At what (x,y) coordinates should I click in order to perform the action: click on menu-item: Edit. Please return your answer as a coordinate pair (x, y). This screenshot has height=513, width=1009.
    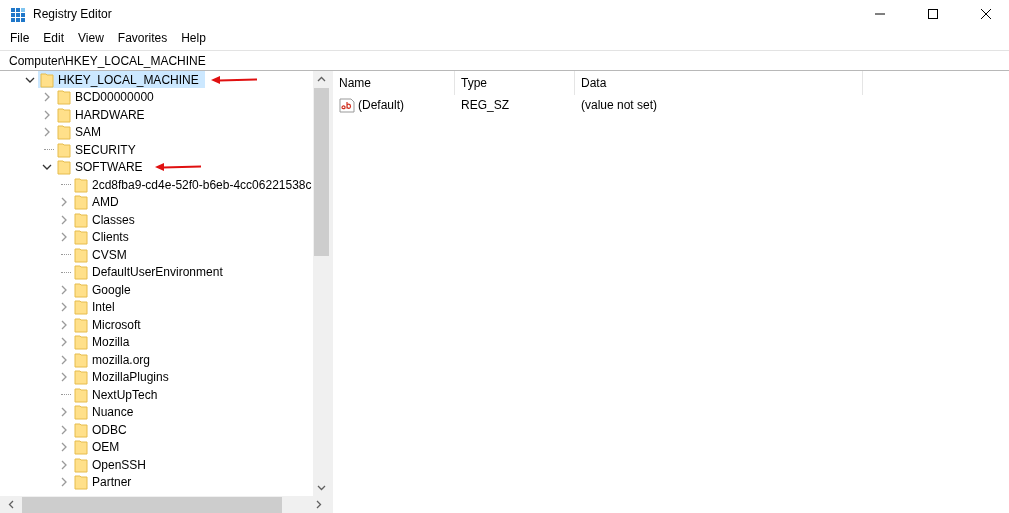
    Looking at the image, I should click on (54, 38).